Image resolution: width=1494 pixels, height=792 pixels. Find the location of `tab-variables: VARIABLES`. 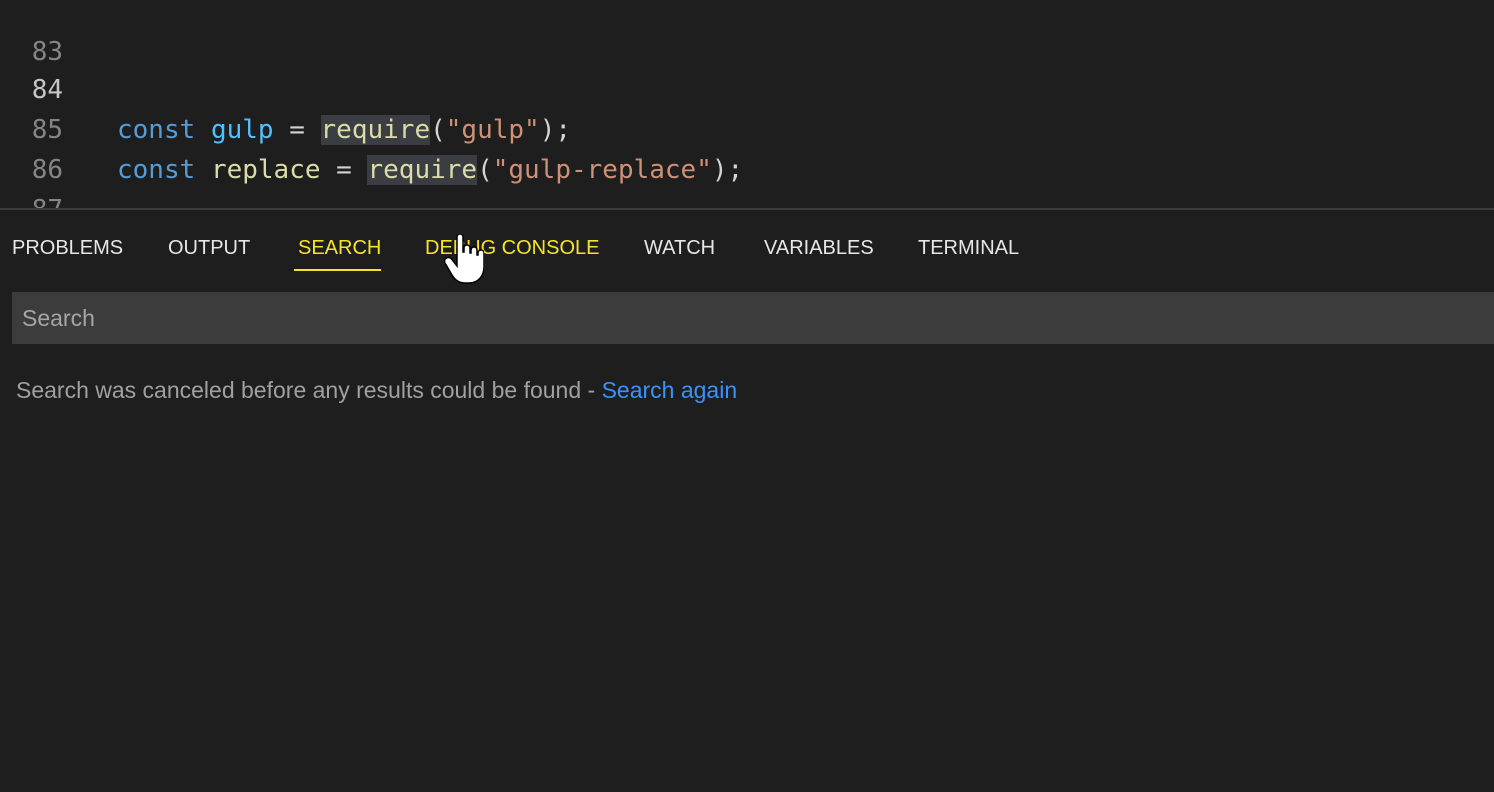

tab-variables: VARIABLES is located at coordinates (819, 248).